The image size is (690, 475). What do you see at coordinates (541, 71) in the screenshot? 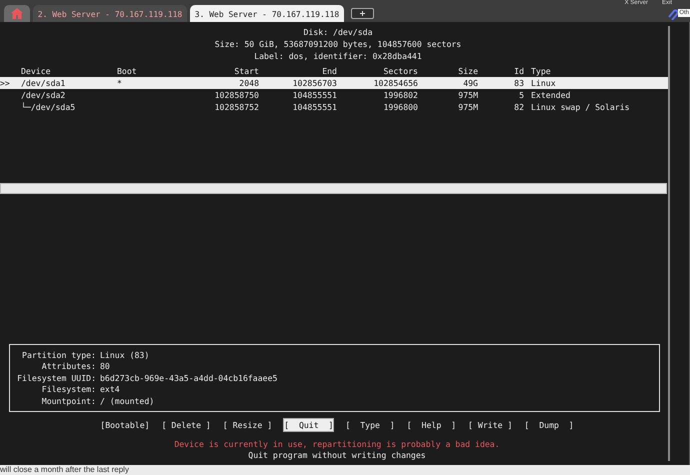
I see `column-header: Type` at bounding box center [541, 71].